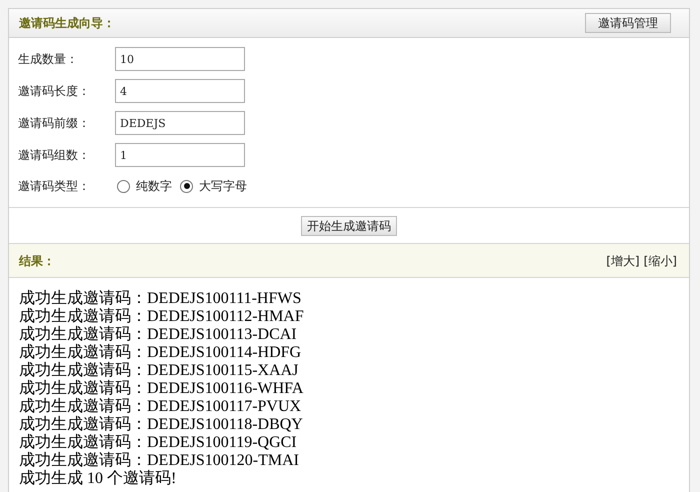 This screenshot has height=492, width=700. What do you see at coordinates (161, 389) in the screenshot?
I see `result-line: 成功生成邀请码：DEDEJS100116-WHFA` at bounding box center [161, 389].